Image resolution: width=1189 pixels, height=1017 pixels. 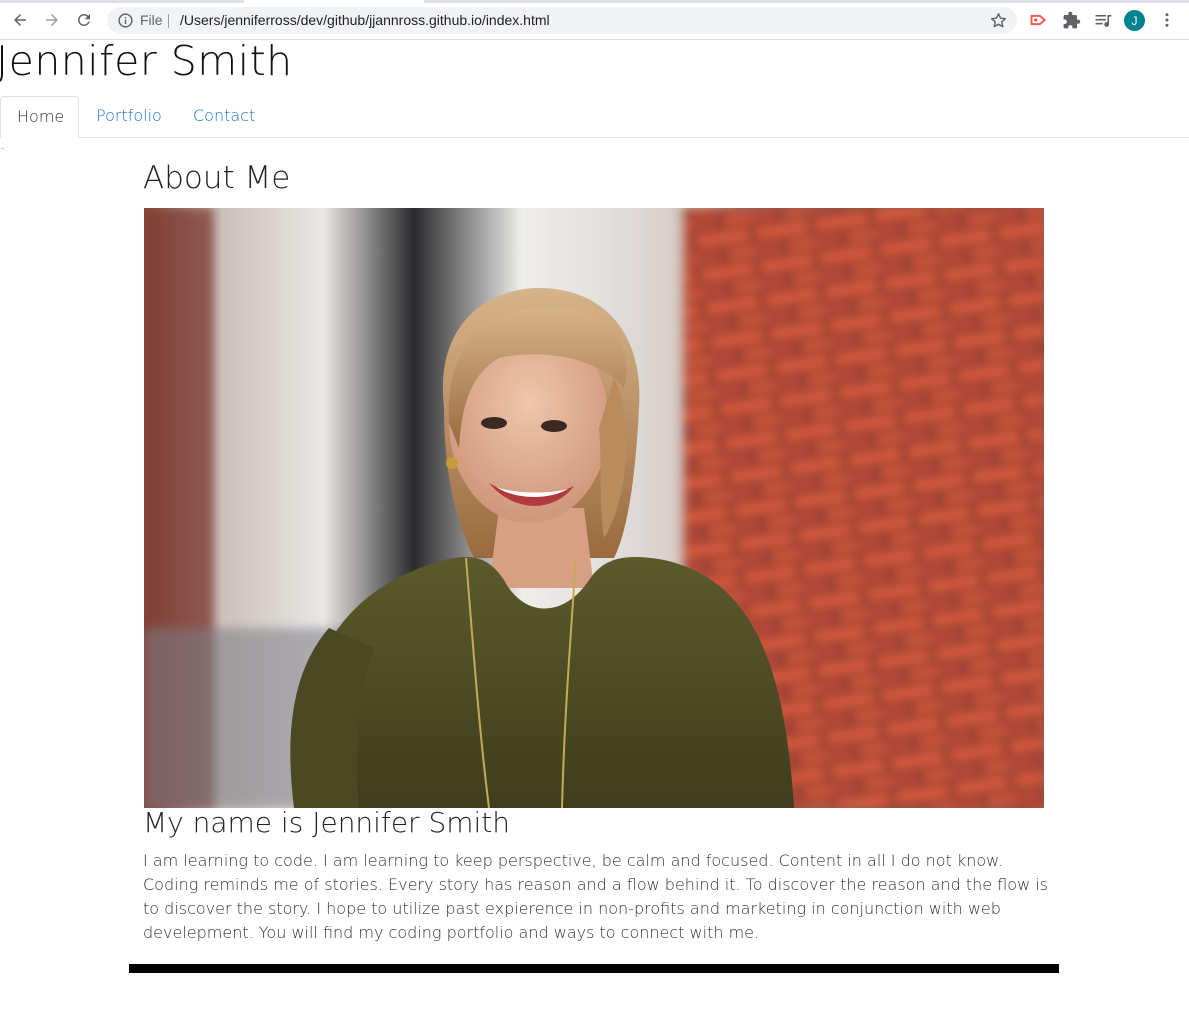 I want to click on reload-icon, so click(x=83, y=19).